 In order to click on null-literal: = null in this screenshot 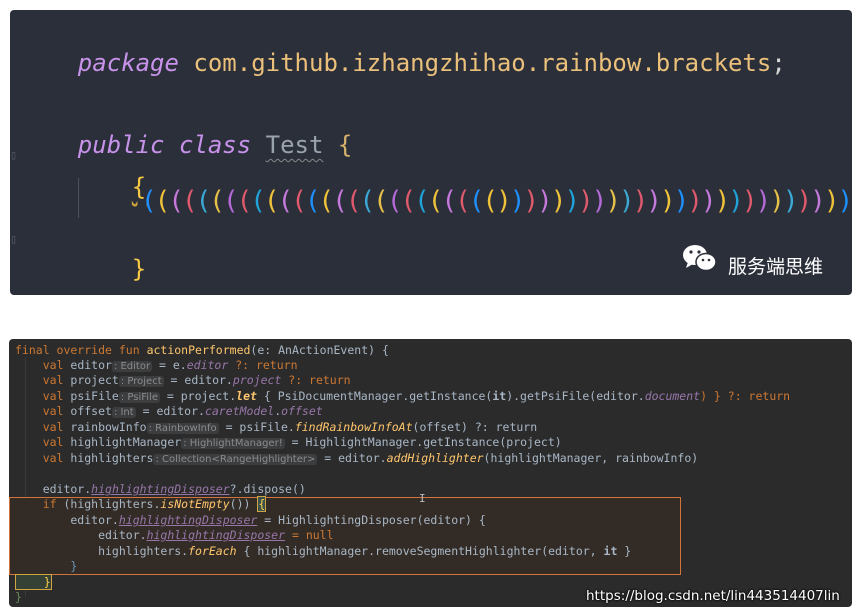, I will do `click(309, 535)`.